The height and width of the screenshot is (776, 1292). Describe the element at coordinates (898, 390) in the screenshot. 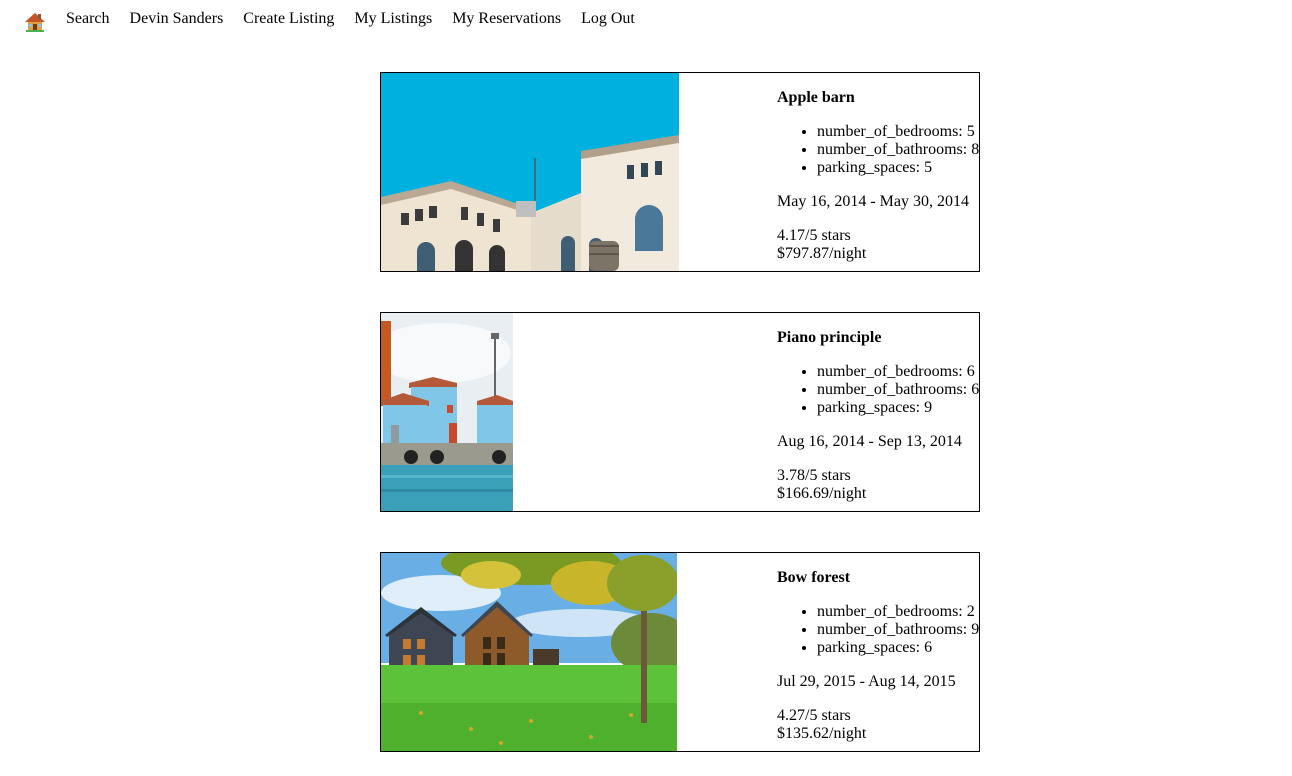

I see `feature-bathrooms: number_of_bathrooms: 6` at that location.